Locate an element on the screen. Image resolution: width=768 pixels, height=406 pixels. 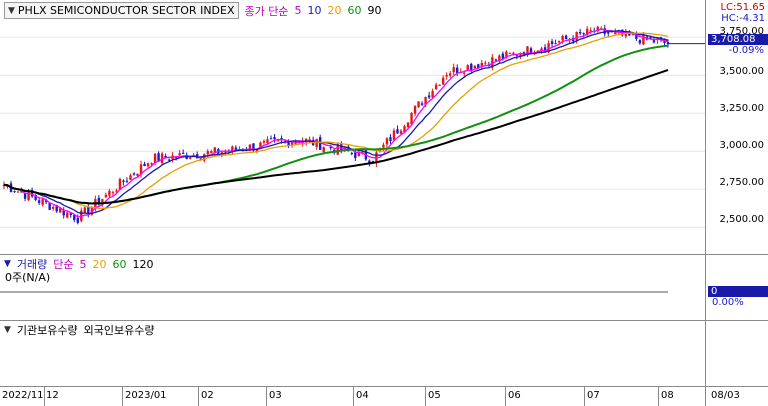
volume-scale: 0 0.00% is located at coordinates (736, 287).